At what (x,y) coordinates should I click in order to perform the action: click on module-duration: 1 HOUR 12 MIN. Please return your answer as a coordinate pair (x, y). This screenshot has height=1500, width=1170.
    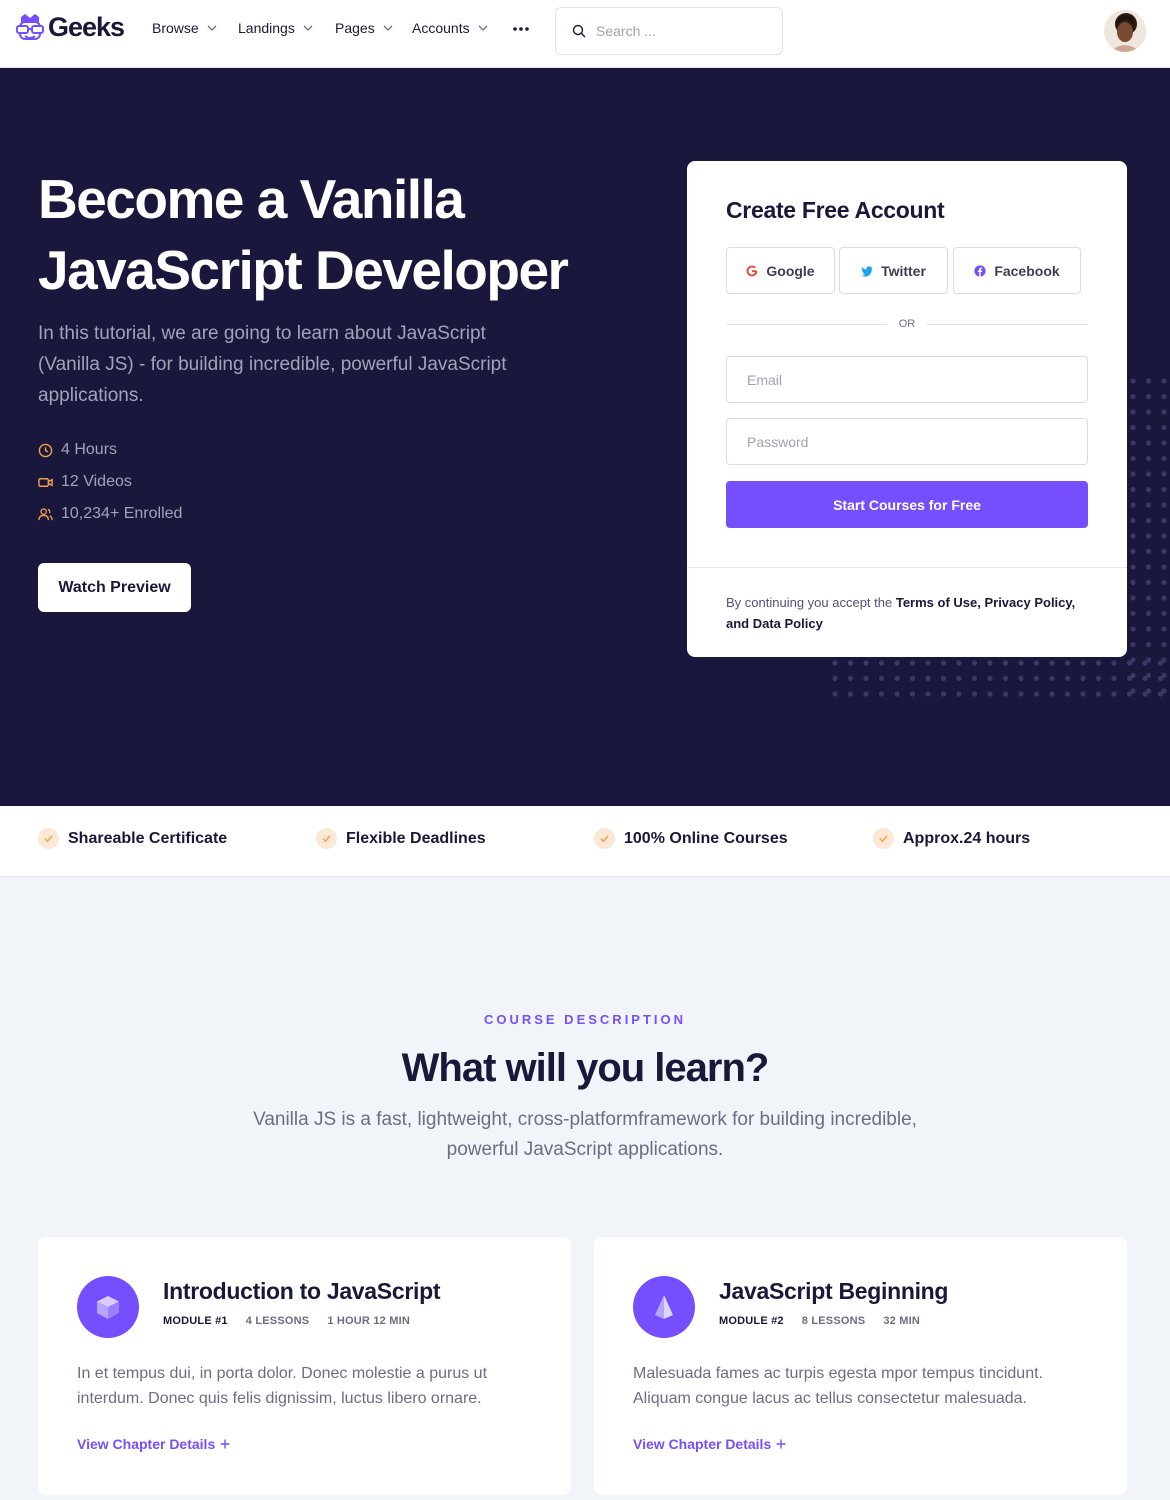
    Looking at the image, I should click on (368, 1321).